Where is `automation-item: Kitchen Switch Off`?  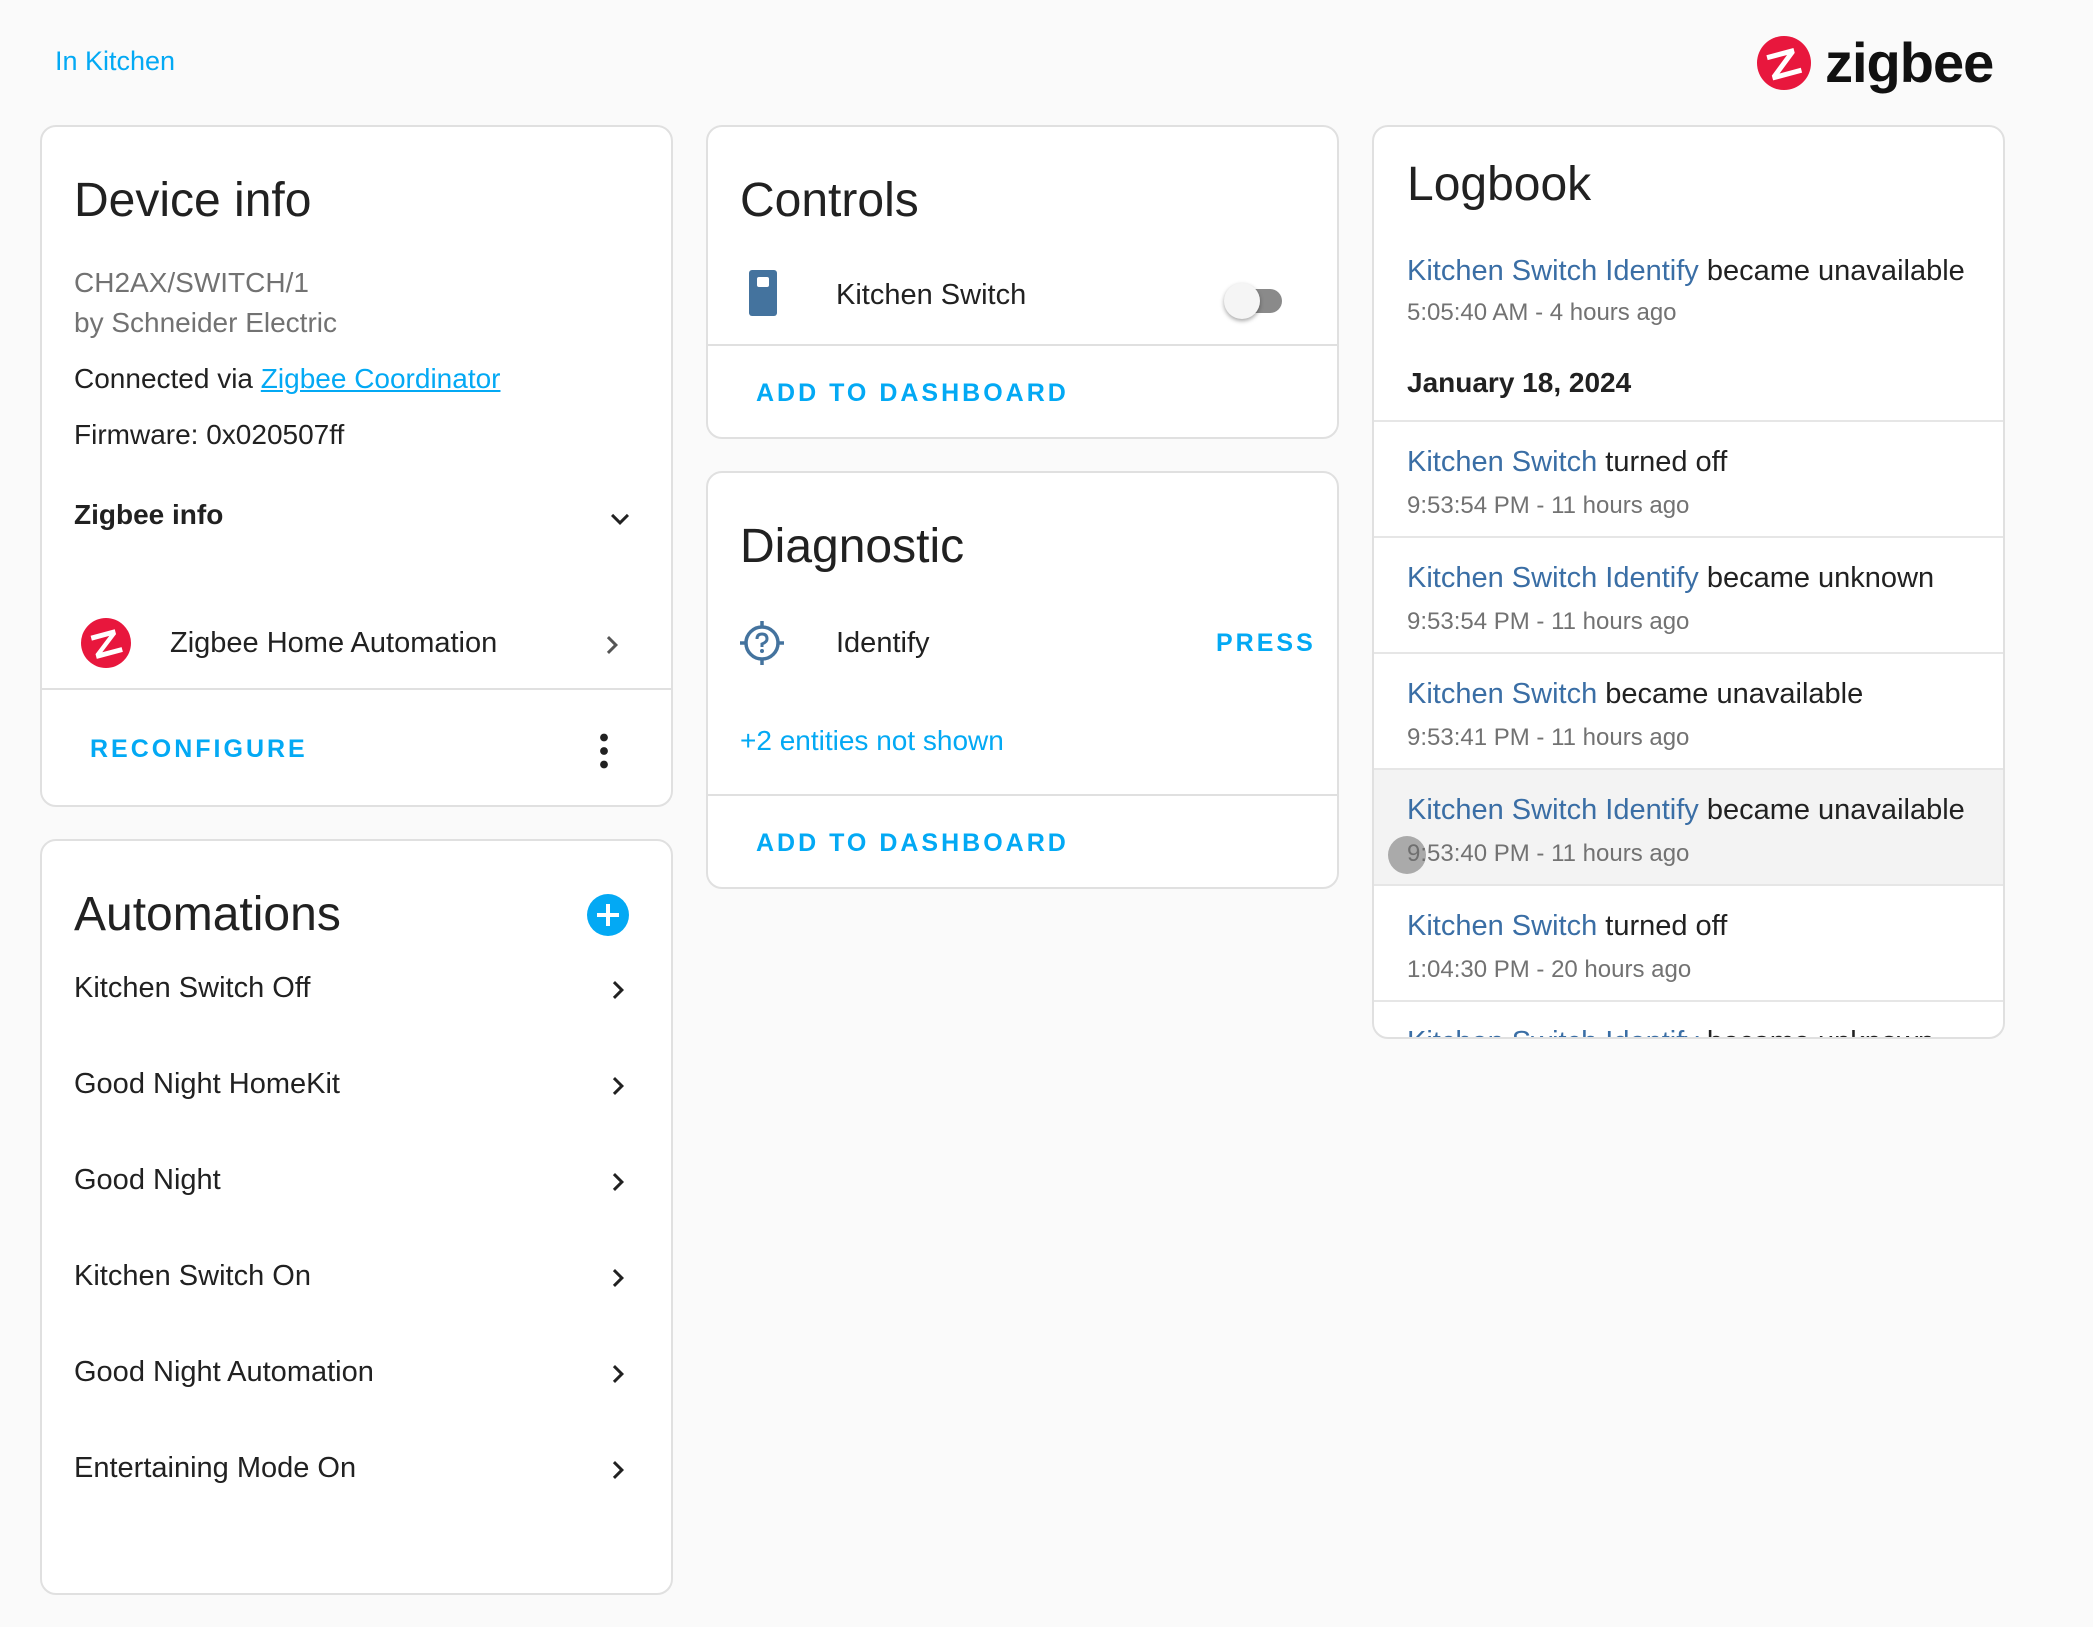 automation-item: Kitchen Switch Off is located at coordinates (356, 990).